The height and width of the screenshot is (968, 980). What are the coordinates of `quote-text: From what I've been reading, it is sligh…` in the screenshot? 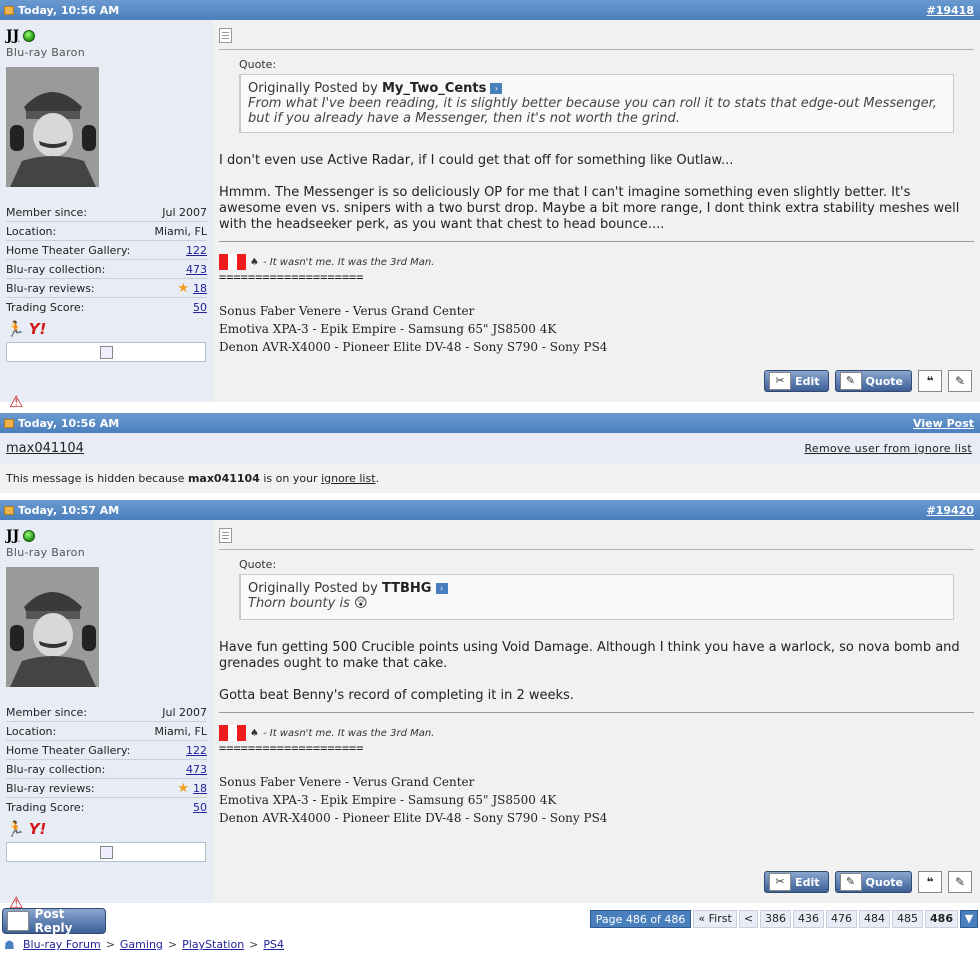 It's located at (592, 111).